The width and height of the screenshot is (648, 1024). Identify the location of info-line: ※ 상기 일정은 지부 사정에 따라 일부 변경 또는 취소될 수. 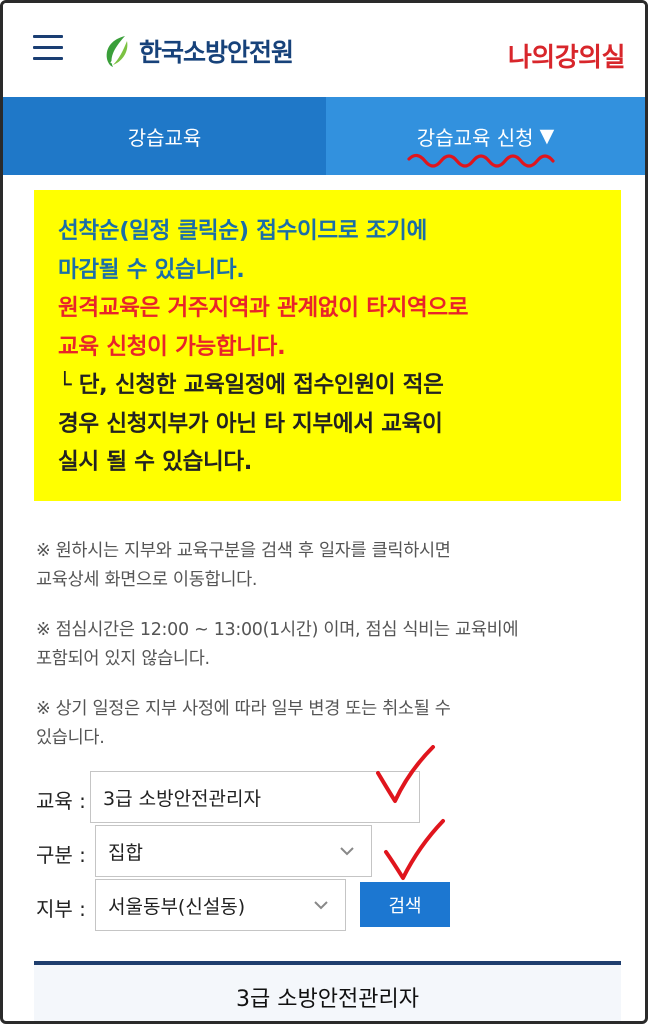
(243, 709).